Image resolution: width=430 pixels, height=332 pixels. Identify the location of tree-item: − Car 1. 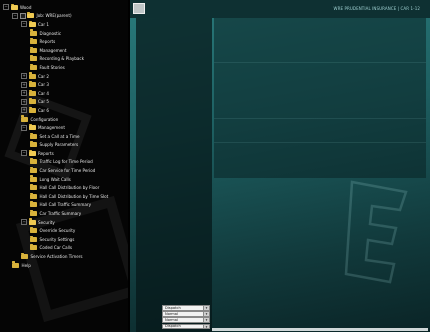
(64, 24).